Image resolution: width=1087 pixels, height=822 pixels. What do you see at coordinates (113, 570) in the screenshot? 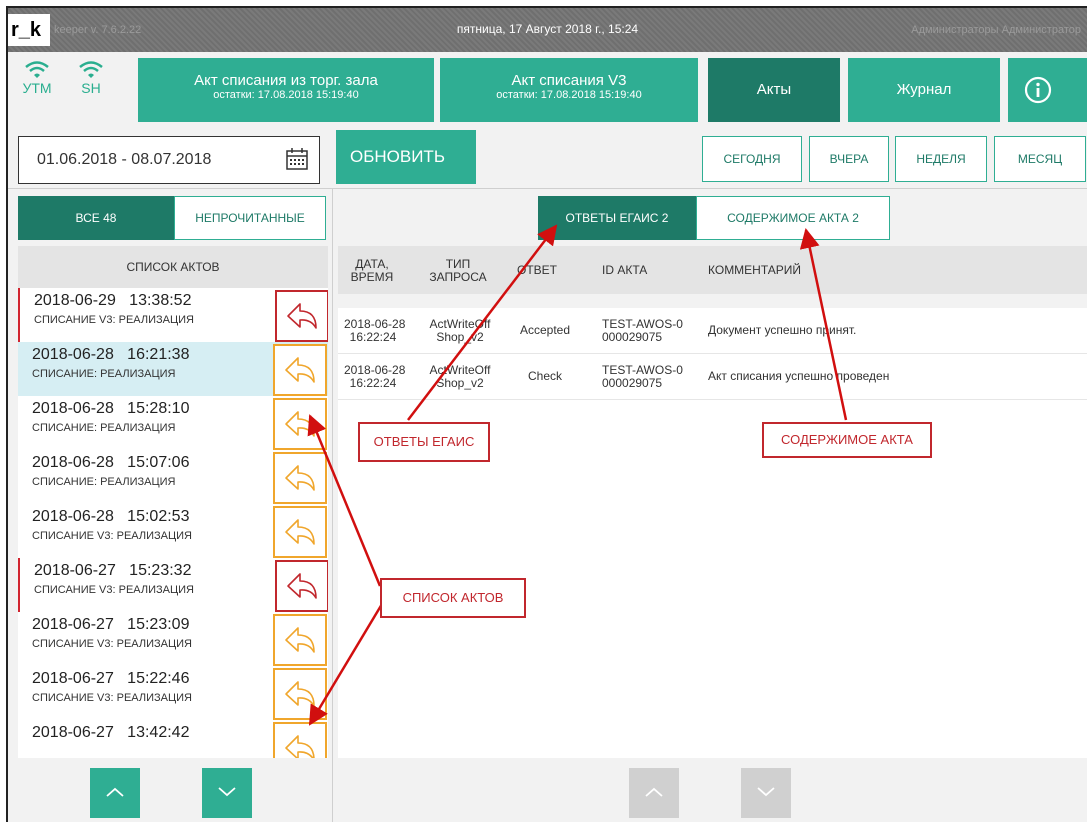
I see `act-datetime: 2018-06-27 15:23:32` at bounding box center [113, 570].